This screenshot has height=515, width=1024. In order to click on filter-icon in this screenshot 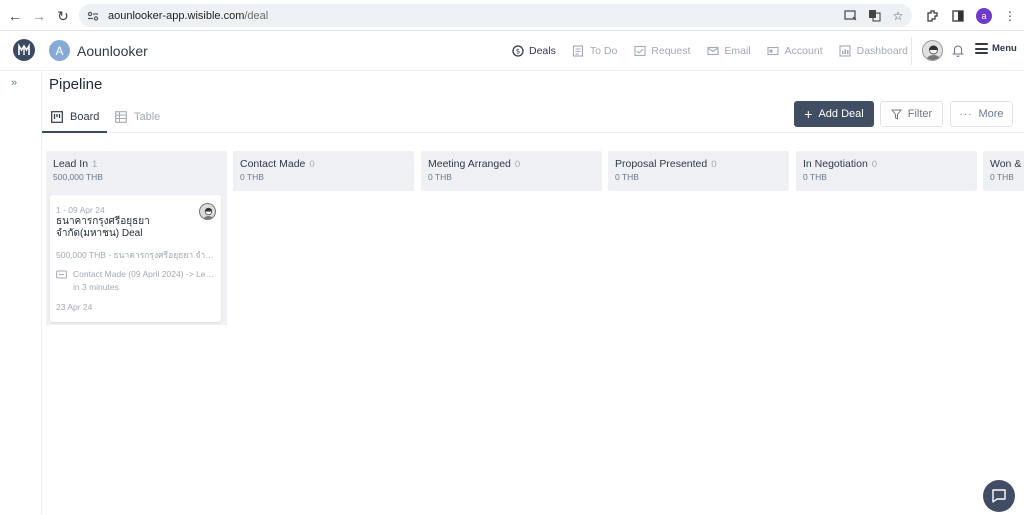, I will do `click(896, 114)`.